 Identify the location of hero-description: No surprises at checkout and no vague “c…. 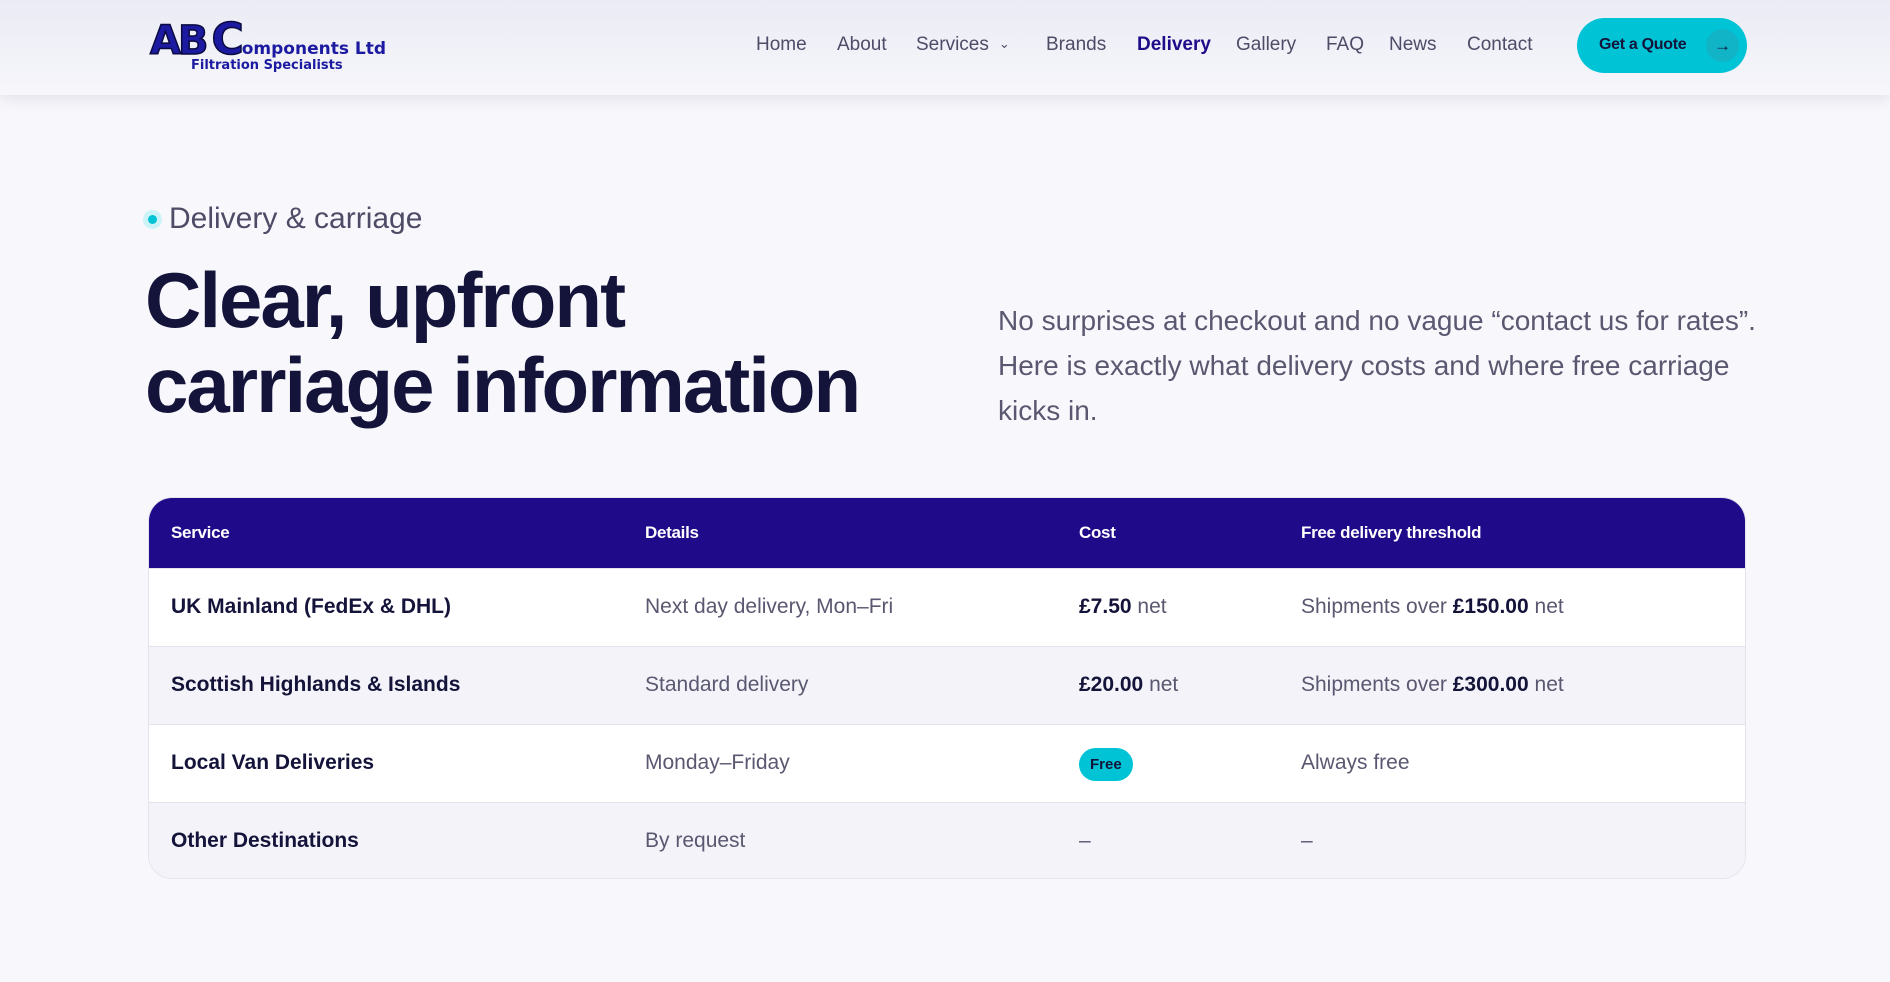
(1377, 365).